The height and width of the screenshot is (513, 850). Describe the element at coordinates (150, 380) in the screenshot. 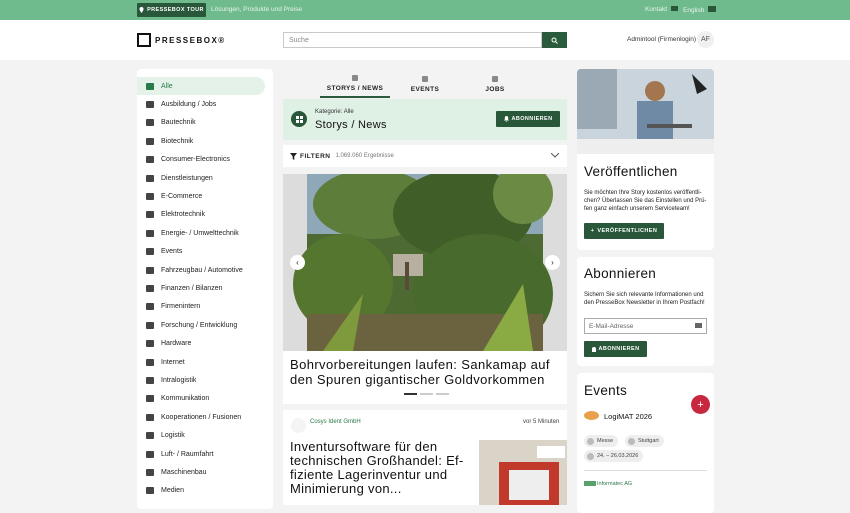

I see `warehouse-icon` at that location.